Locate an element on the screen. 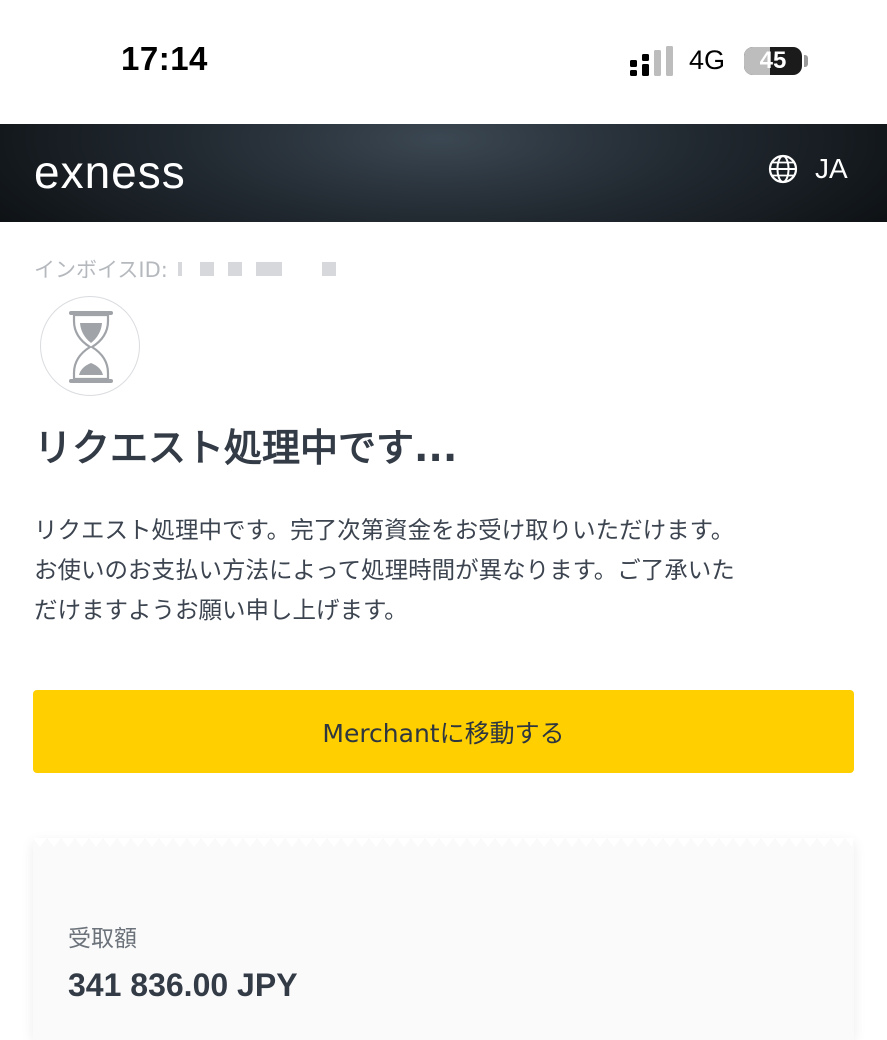 The image size is (887, 1040). invoice-id-label: インボイスID: is located at coordinates (101, 270).